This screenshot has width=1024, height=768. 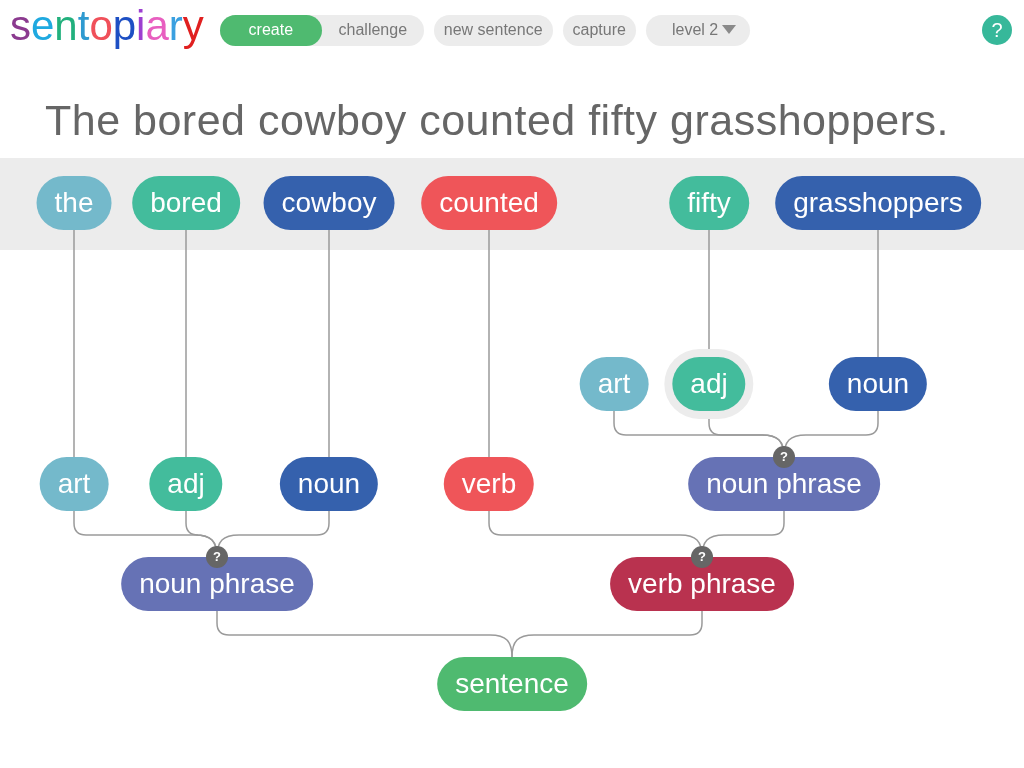 I want to click on sentence-text: The bored cowboy counted fifty grasshoppers., so click(x=497, y=120).